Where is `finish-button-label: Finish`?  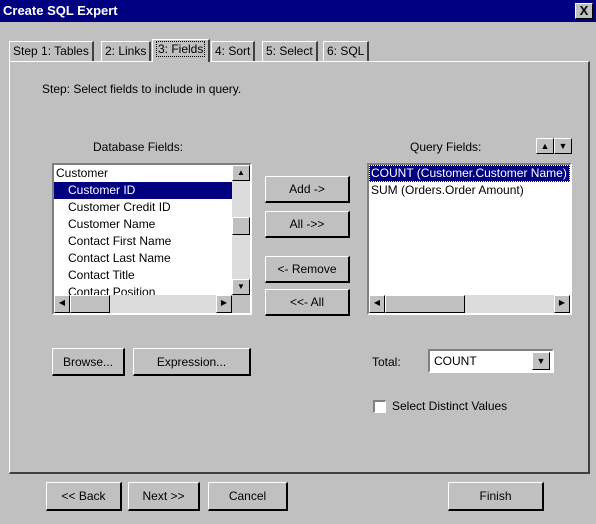 finish-button-label: Finish is located at coordinates (495, 496).